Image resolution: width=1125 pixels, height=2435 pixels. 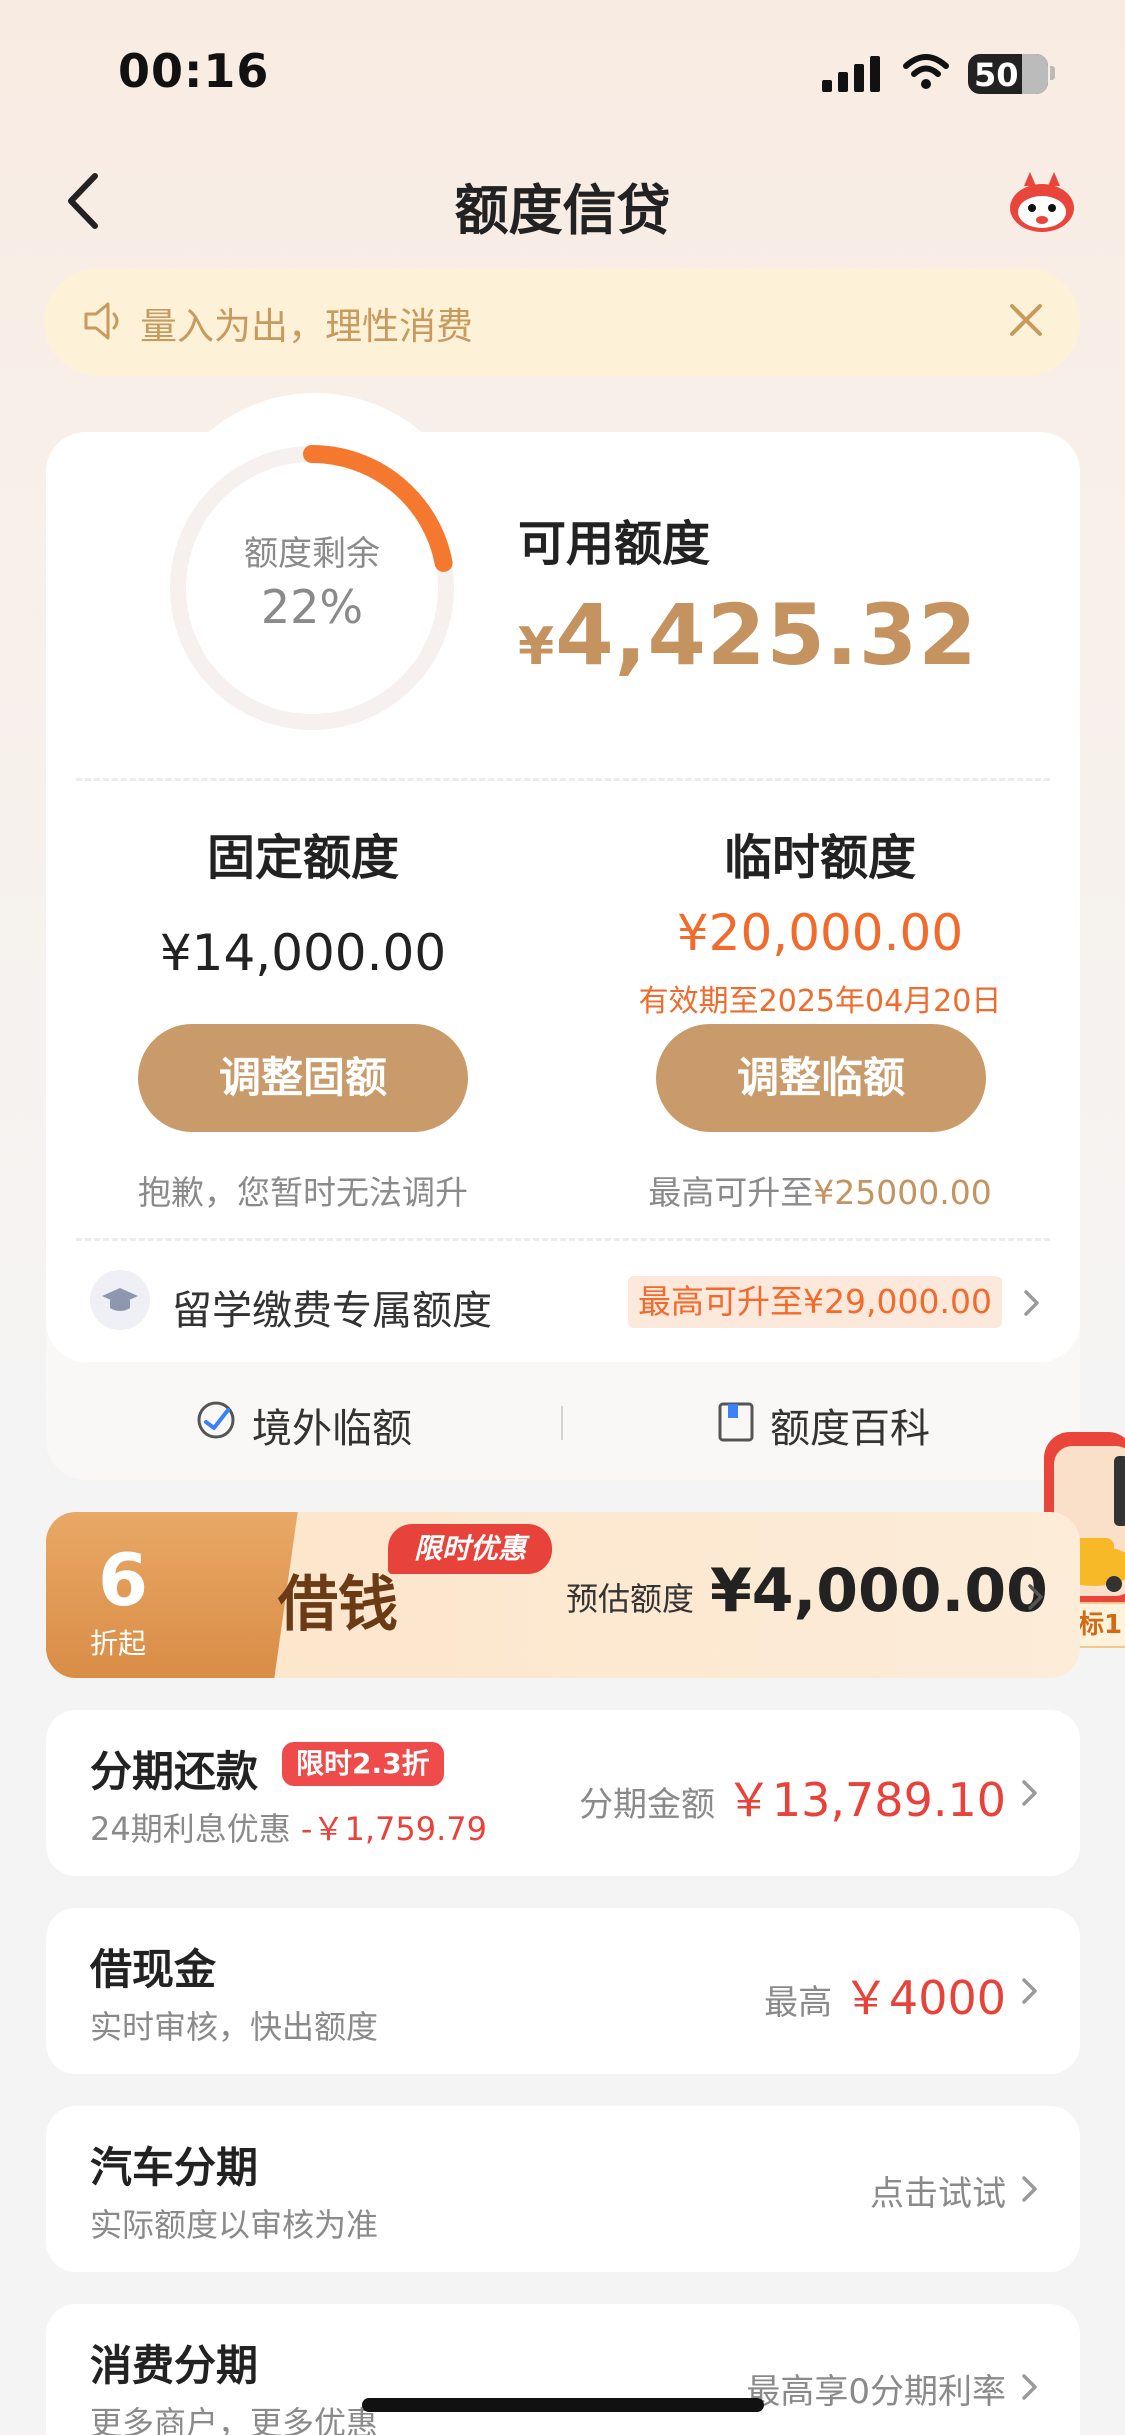 I want to click on card-title: 消费分期, so click(x=174, y=2365).